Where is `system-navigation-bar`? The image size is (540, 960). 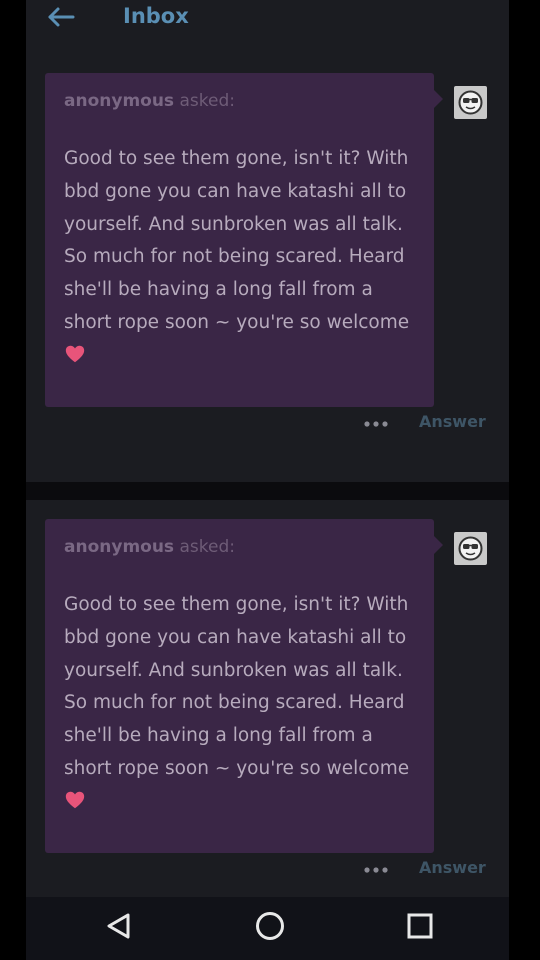
system-navigation-bar is located at coordinates (267, 928).